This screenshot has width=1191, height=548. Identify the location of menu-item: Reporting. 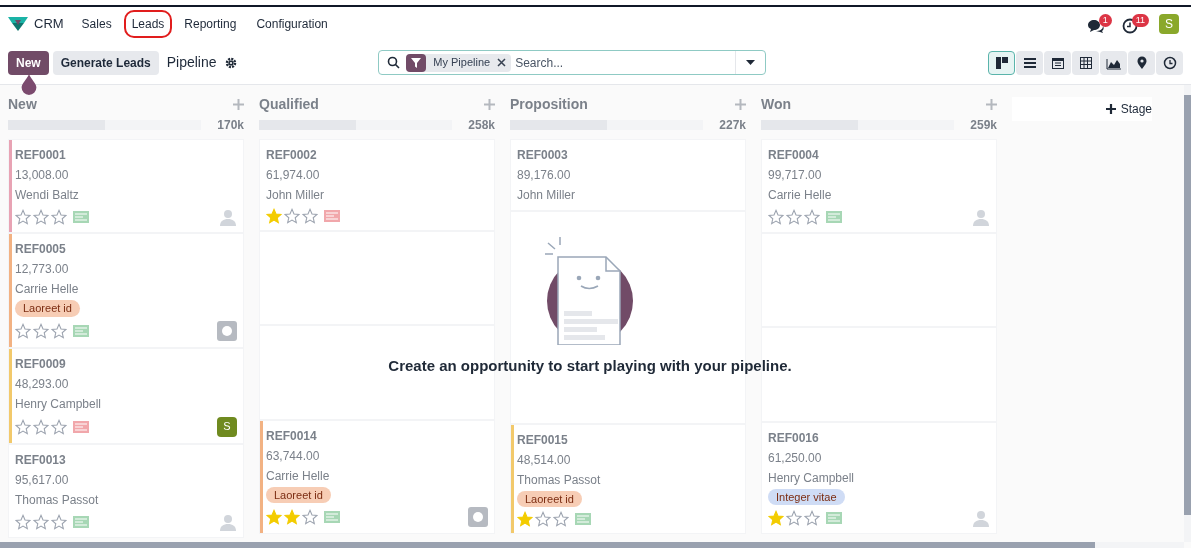
(210, 24).